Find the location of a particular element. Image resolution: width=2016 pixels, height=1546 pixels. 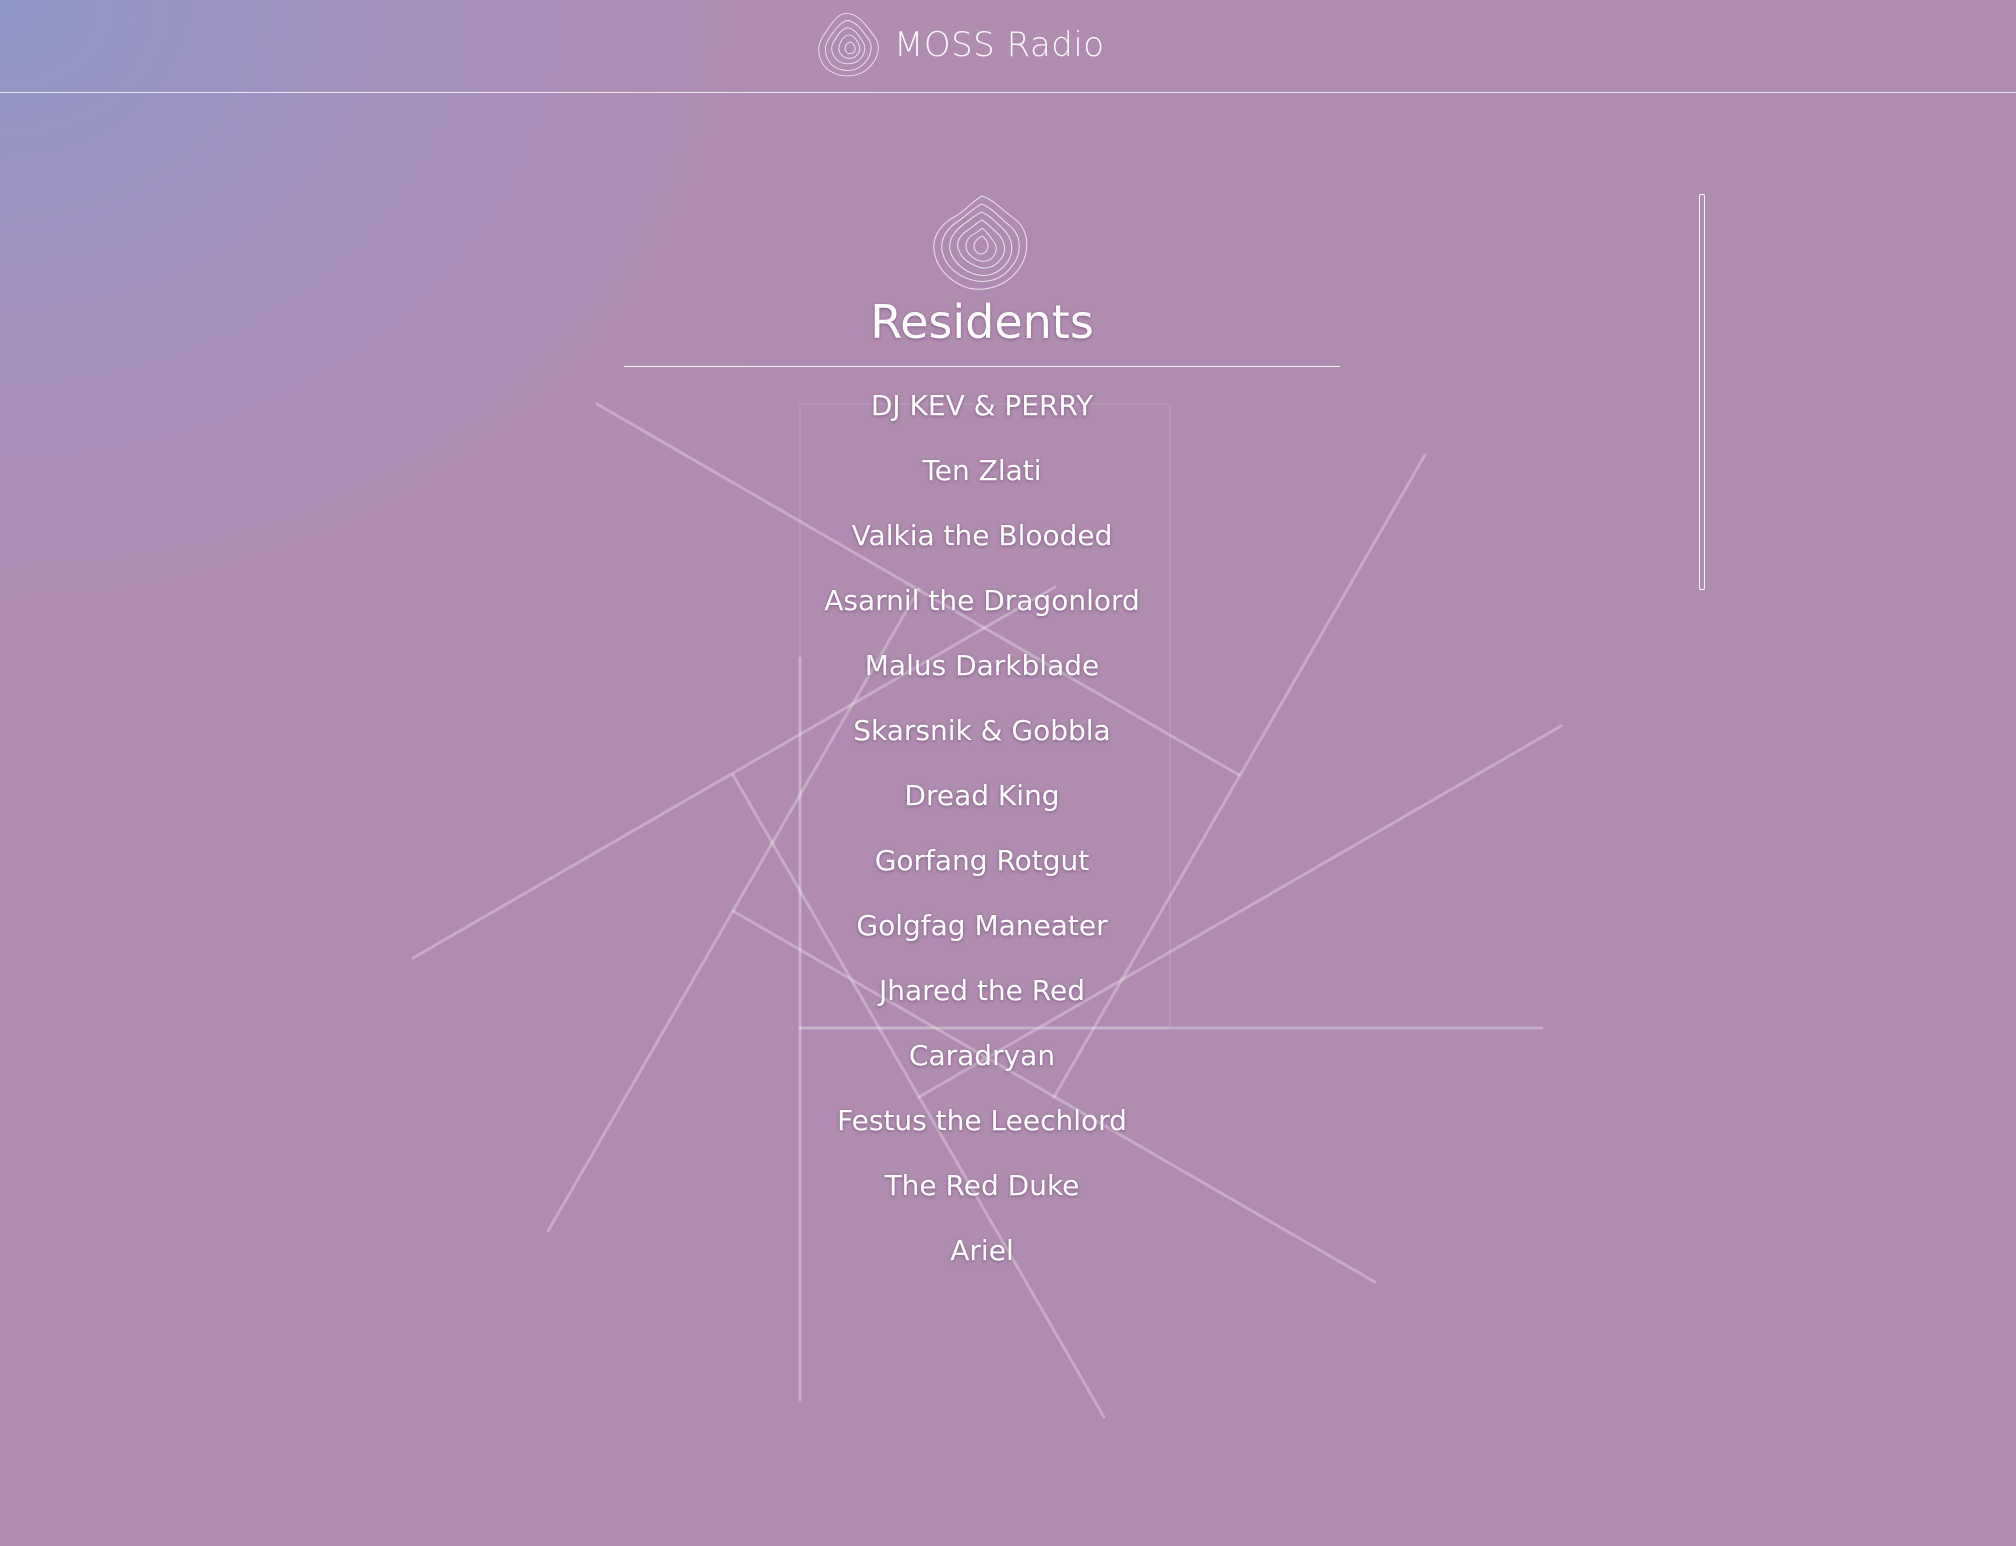

resident-link: Malus Darkblade is located at coordinates (982, 666).